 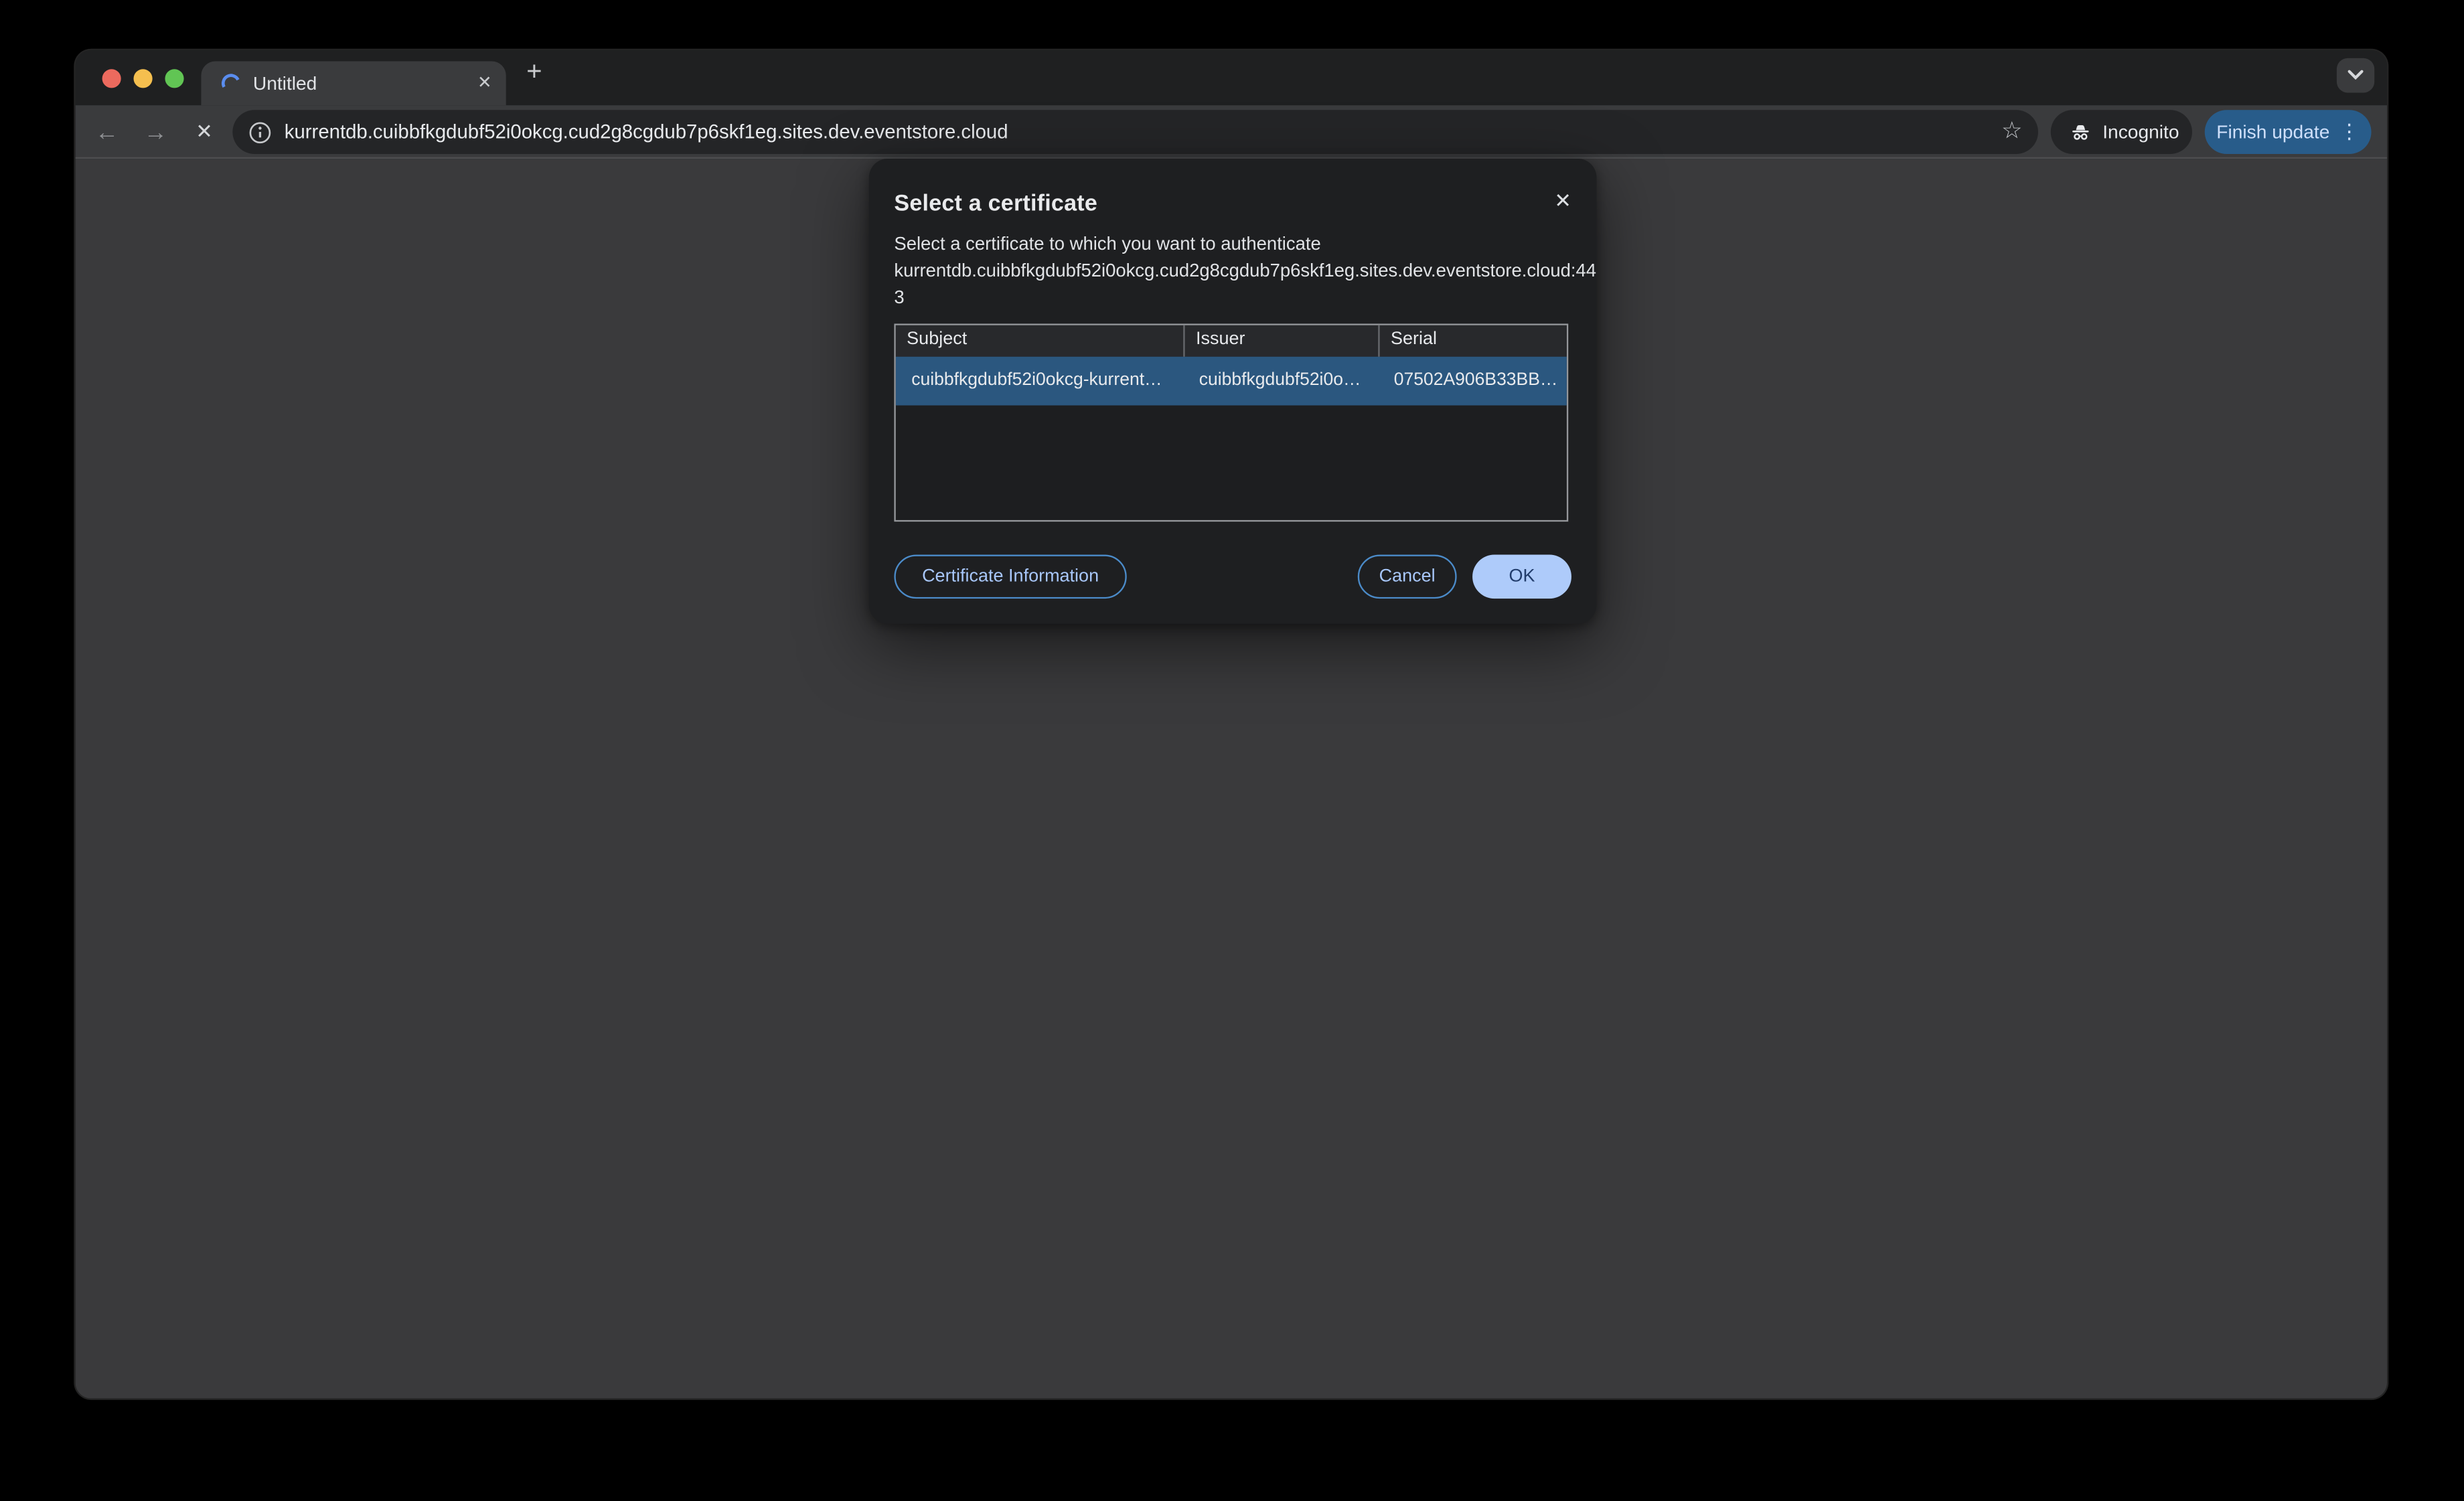 I want to click on forward-button: →, so click(x=155, y=132).